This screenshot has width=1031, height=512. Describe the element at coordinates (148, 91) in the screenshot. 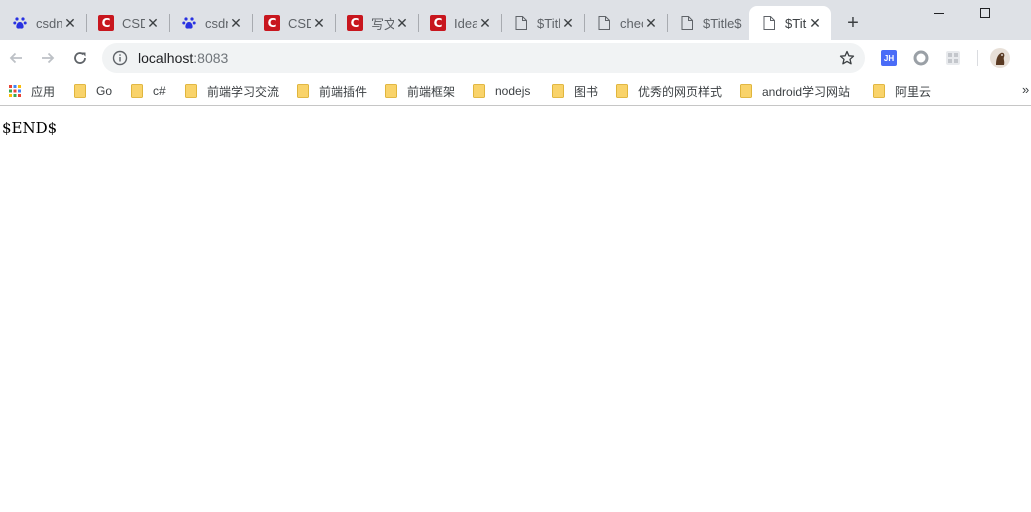

I see `bookmark-folder: c#` at that location.